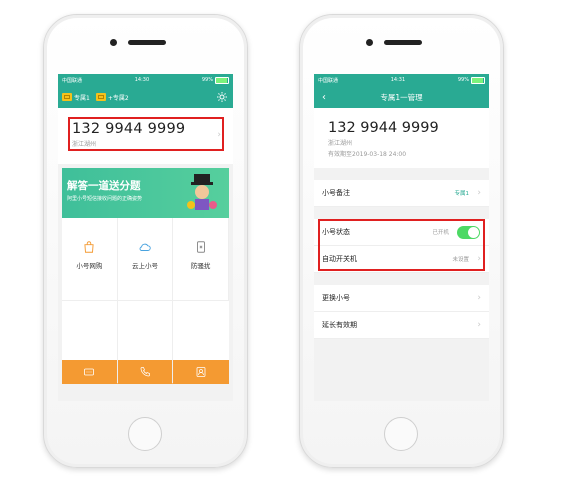  I want to click on tab-label: 专属1, so click(82, 98).